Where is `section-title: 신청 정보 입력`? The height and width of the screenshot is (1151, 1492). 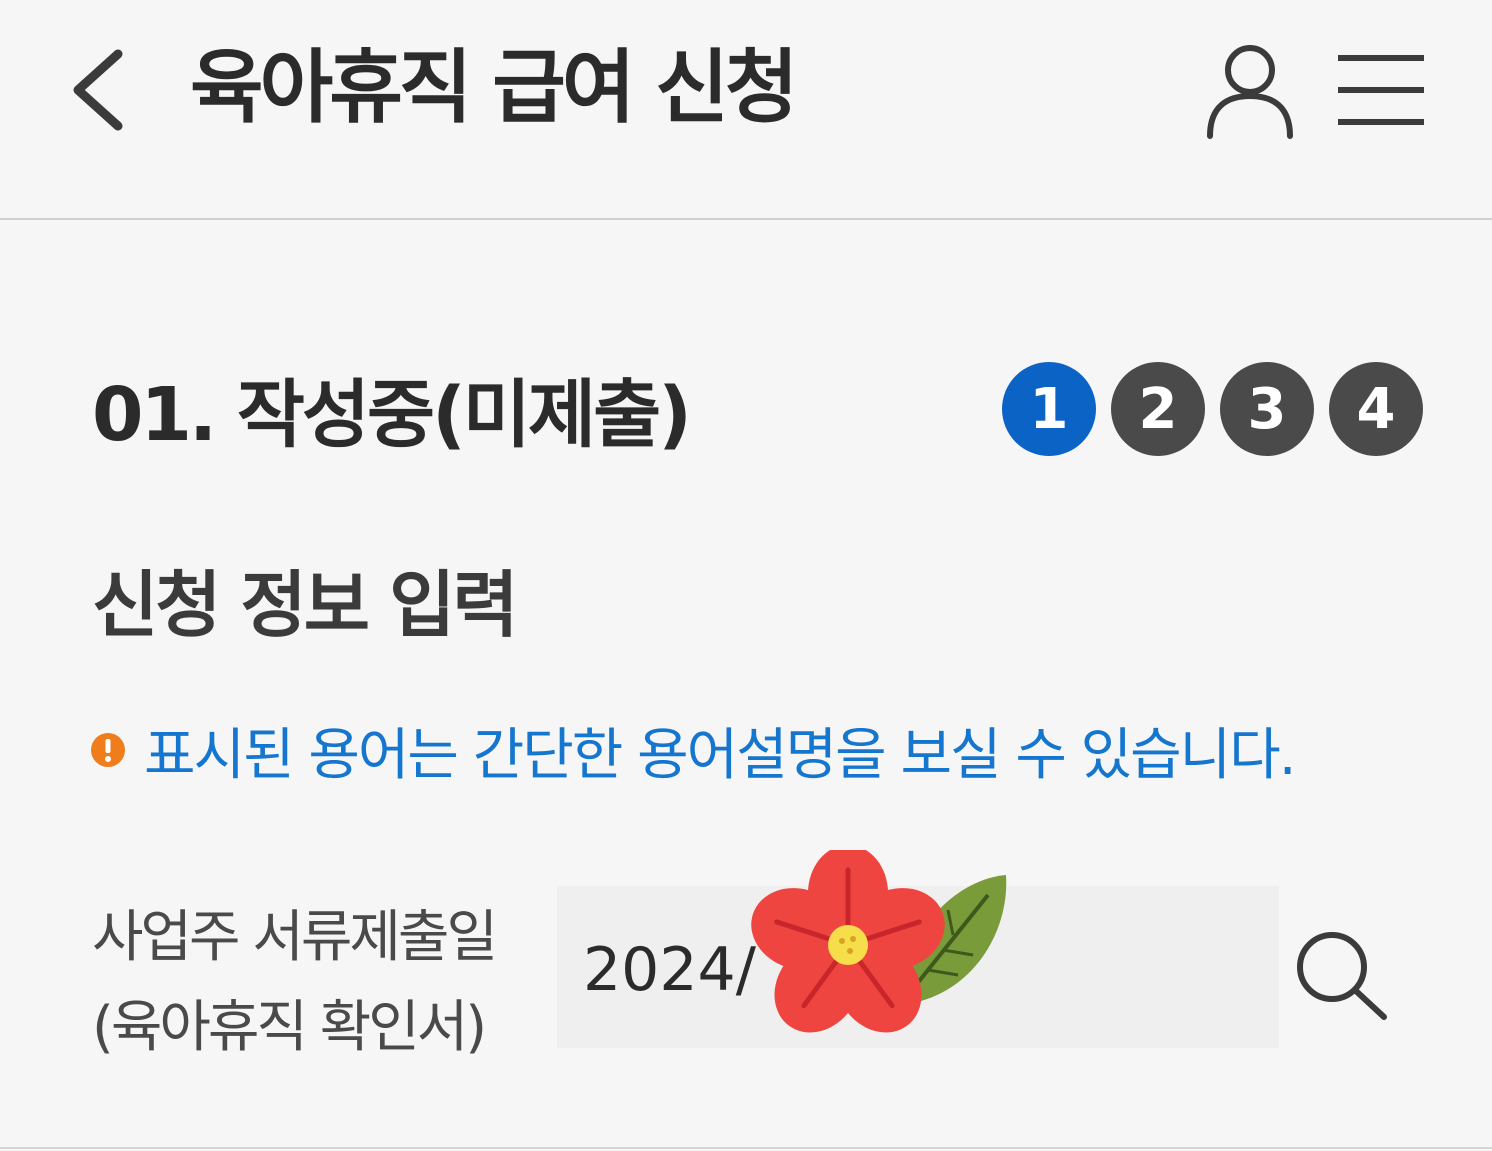
section-title: 신청 정보 입력 is located at coordinates (305, 605).